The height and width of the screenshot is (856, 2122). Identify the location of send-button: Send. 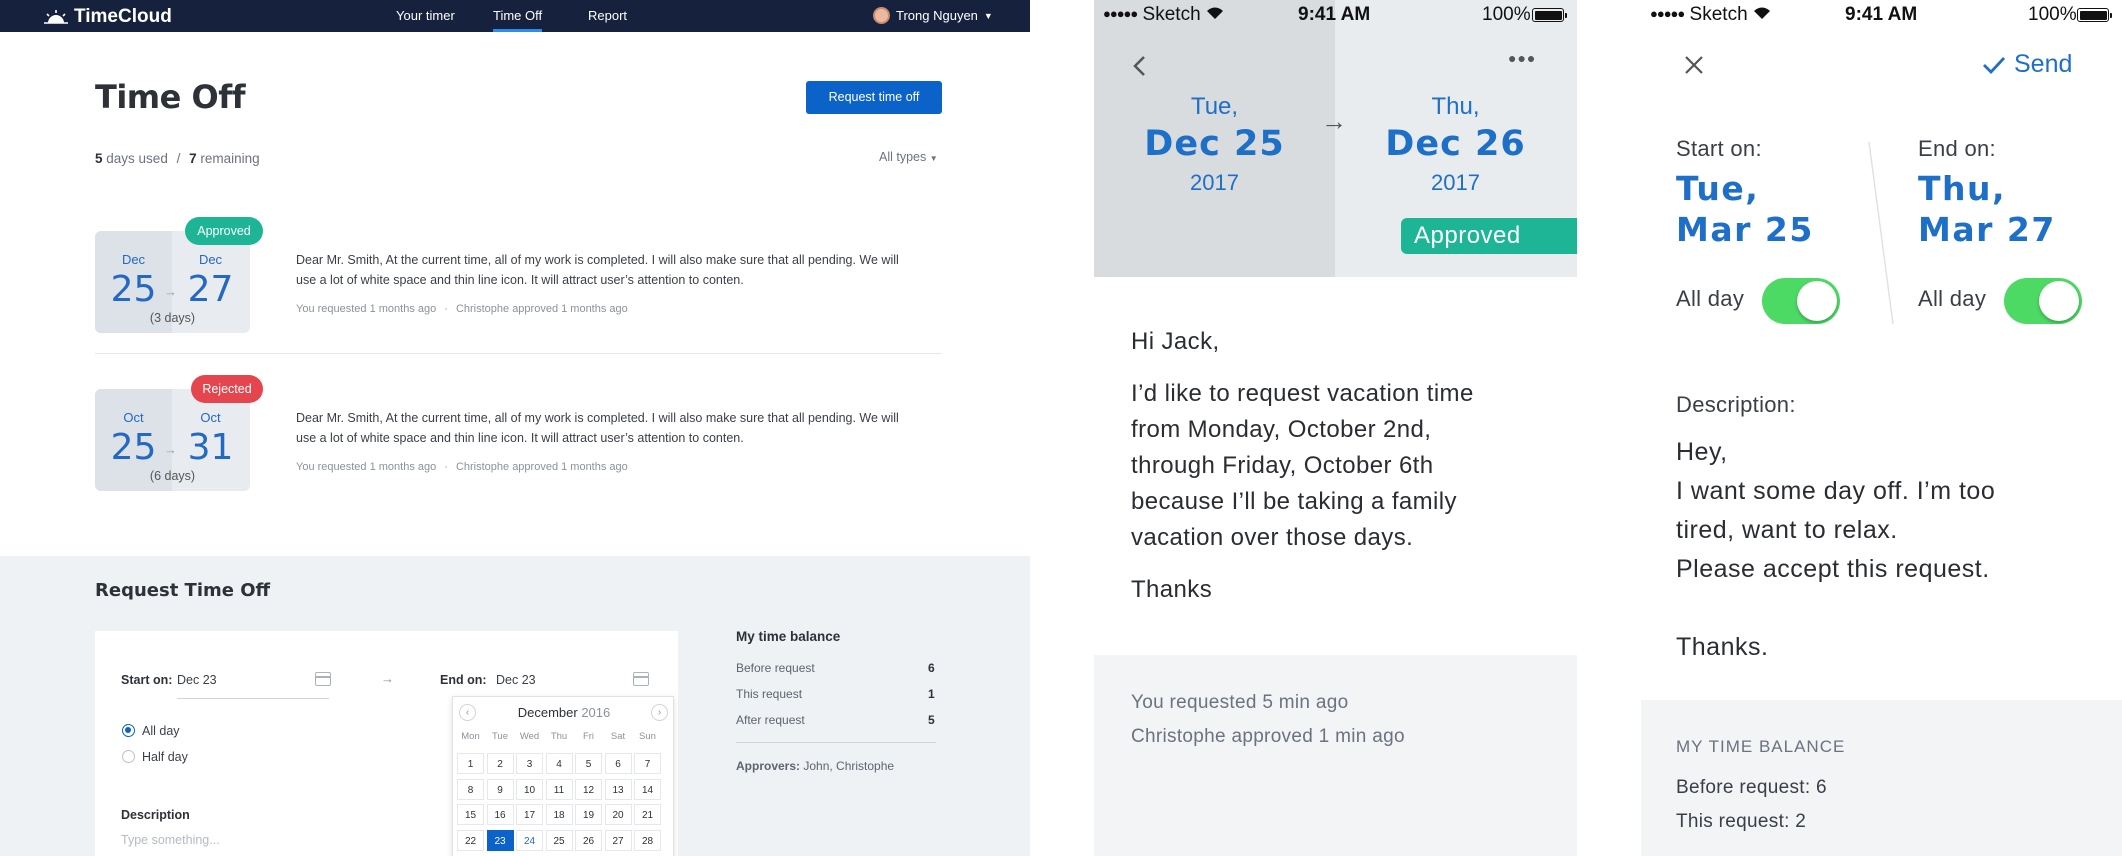
(2027, 64).